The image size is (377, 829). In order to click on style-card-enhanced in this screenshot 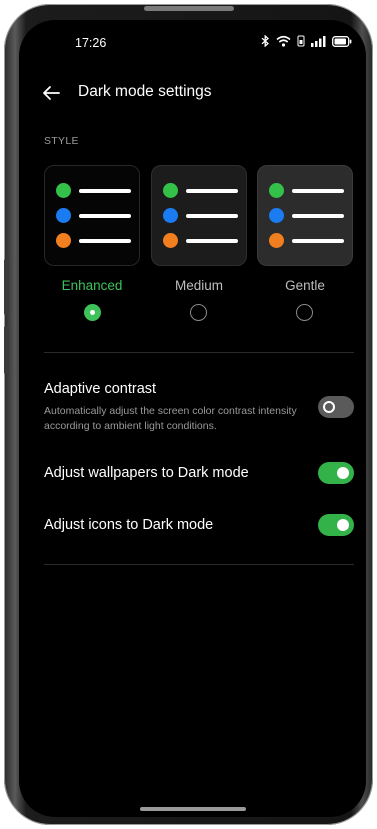, I will do `click(92, 215)`.